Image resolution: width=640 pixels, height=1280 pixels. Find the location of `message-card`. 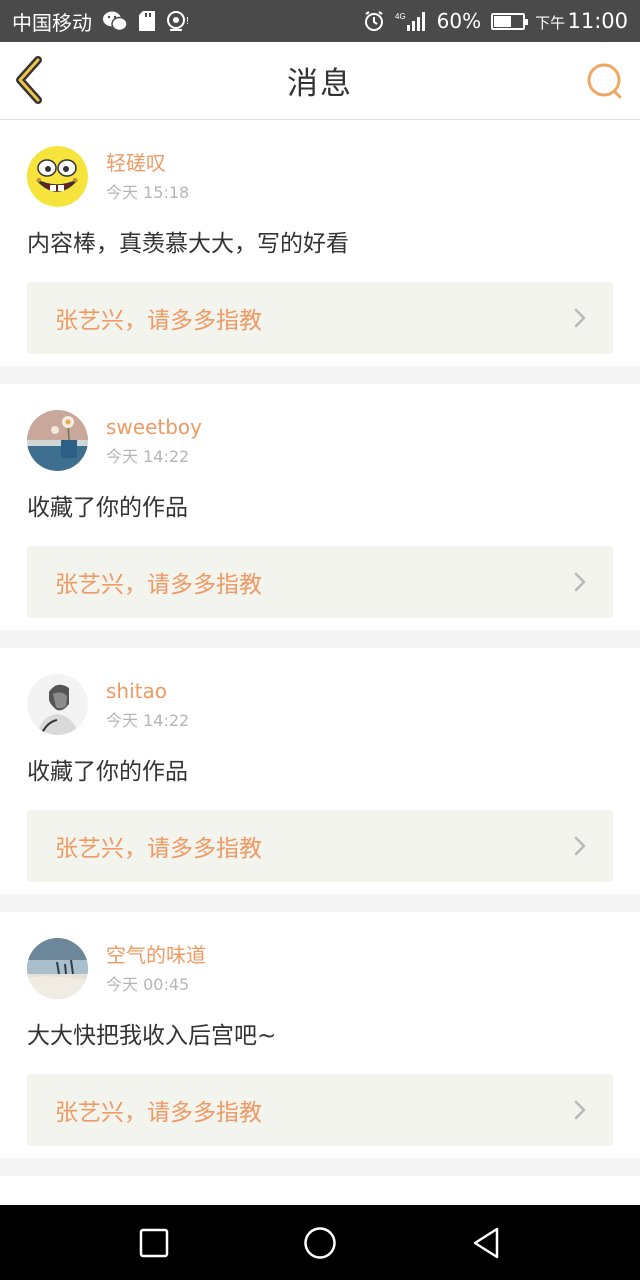

message-card is located at coordinates (320, 1190).